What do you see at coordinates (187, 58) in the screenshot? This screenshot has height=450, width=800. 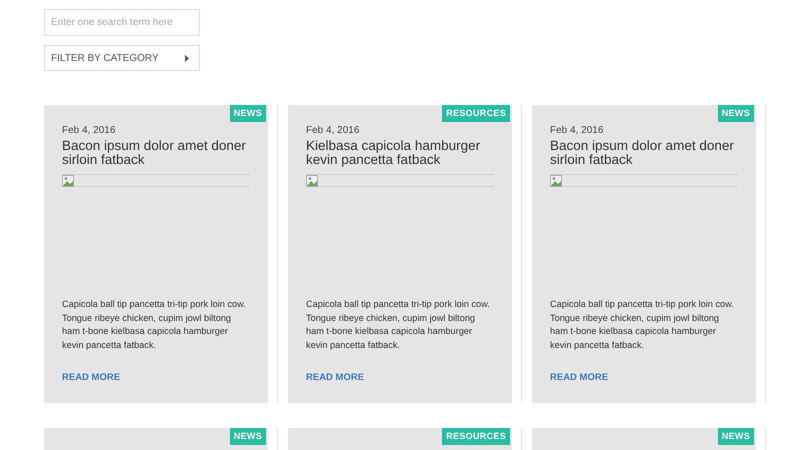 I see `caret-icon` at bounding box center [187, 58].